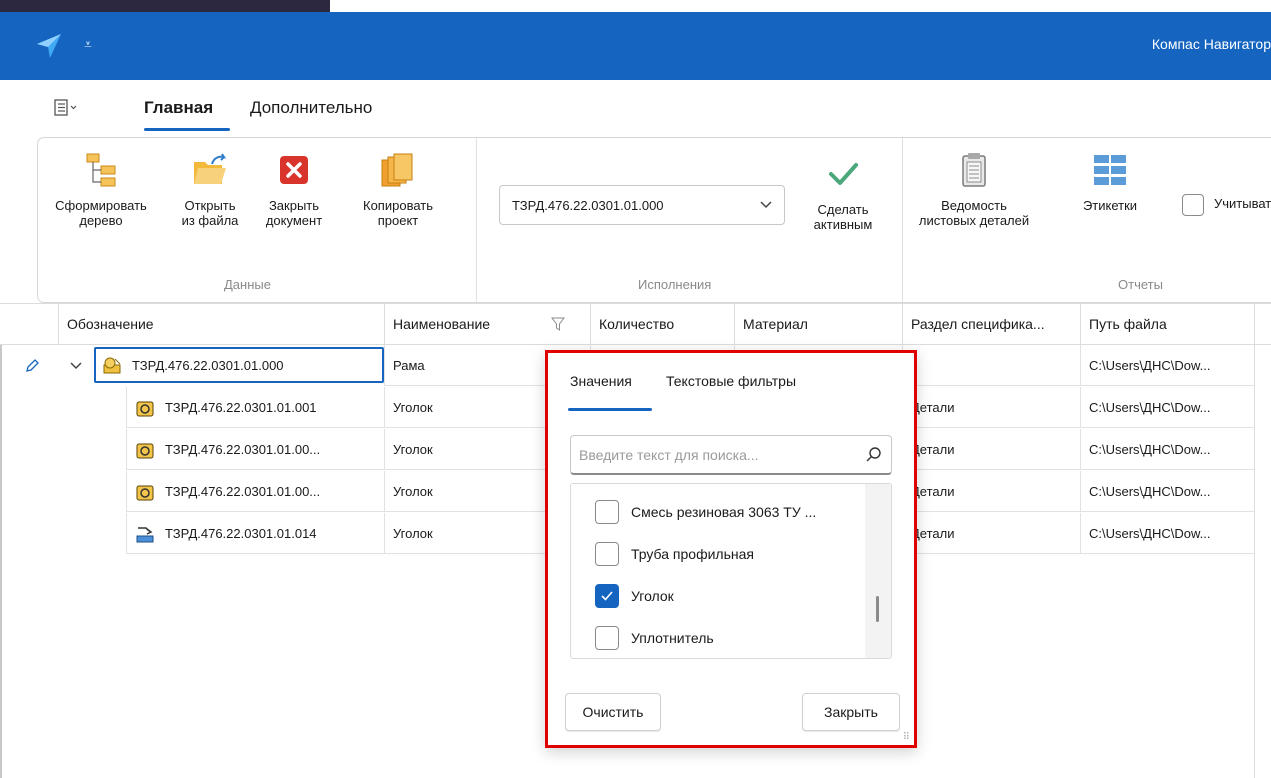  Describe the element at coordinates (635, 111) in the screenshot. I see `ribbon-tabs: Главная Дополнительно` at that location.